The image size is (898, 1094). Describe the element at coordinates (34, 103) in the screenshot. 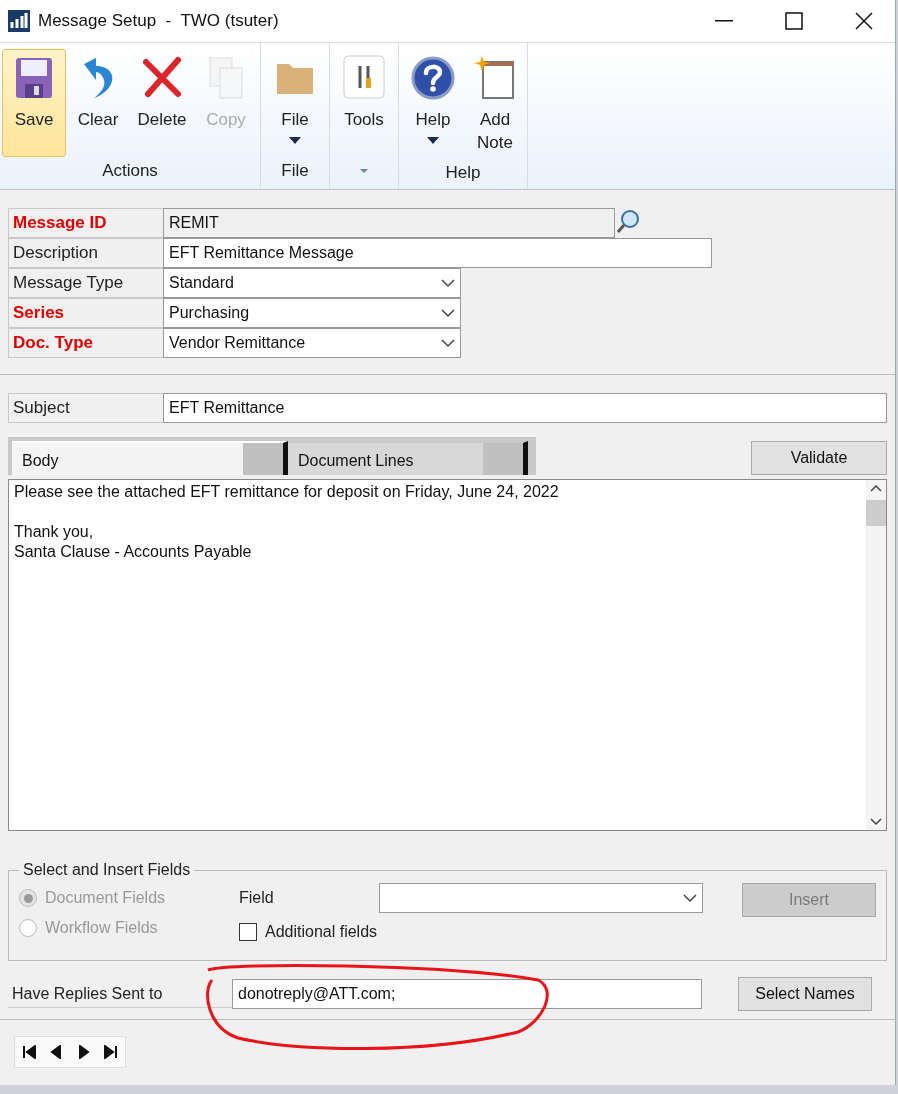

I see `ribbon-button: Save` at that location.